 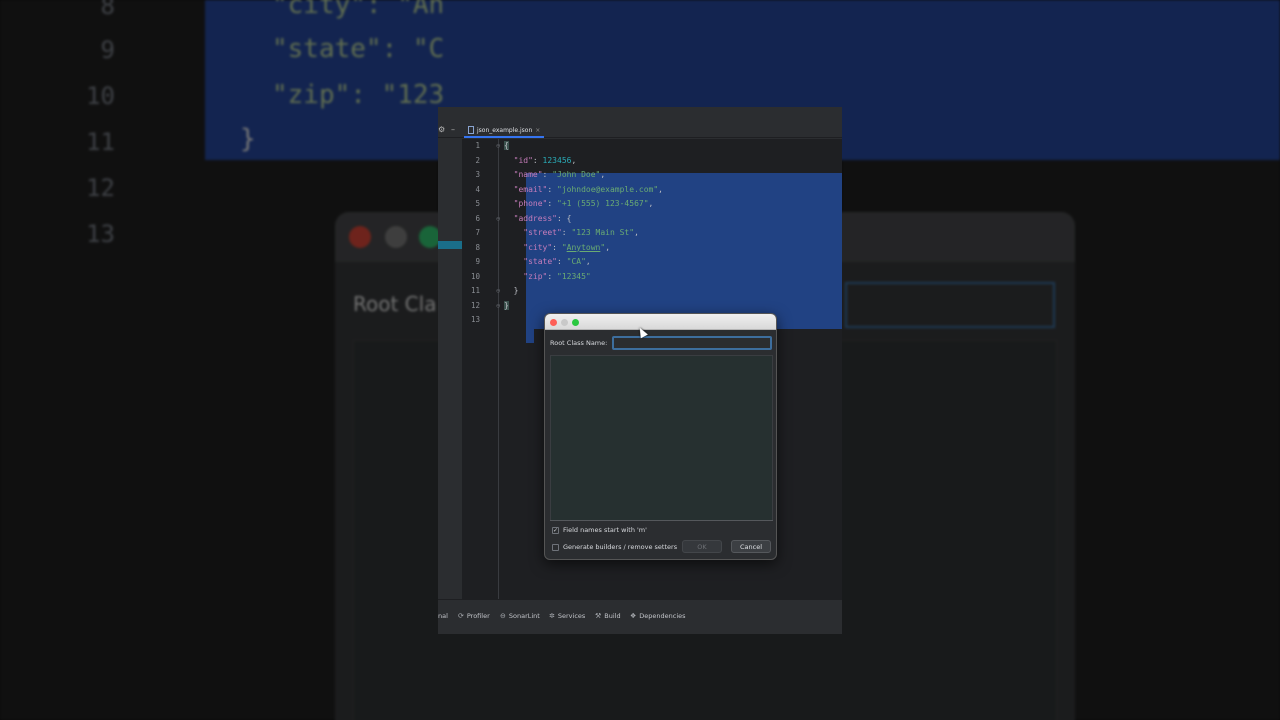 I want to click on bg-gray-dot, so click(x=396, y=237).